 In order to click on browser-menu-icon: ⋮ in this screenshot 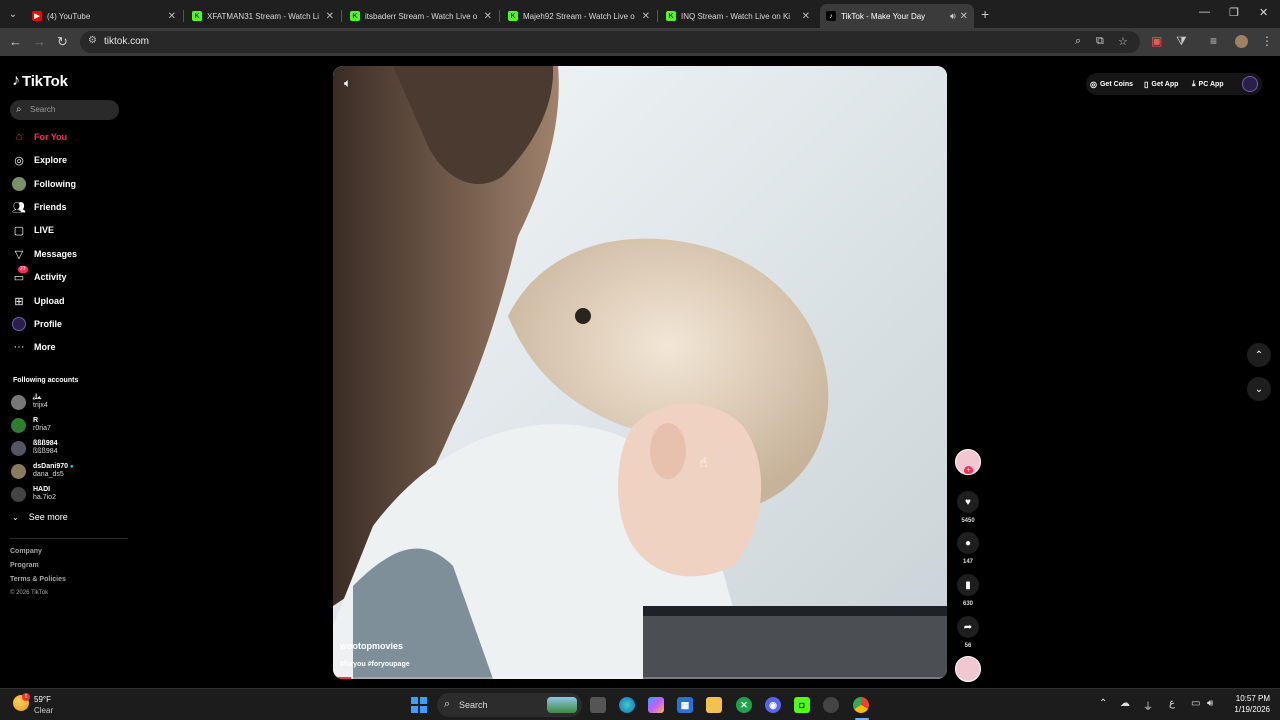, I will do `click(1267, 41)`.